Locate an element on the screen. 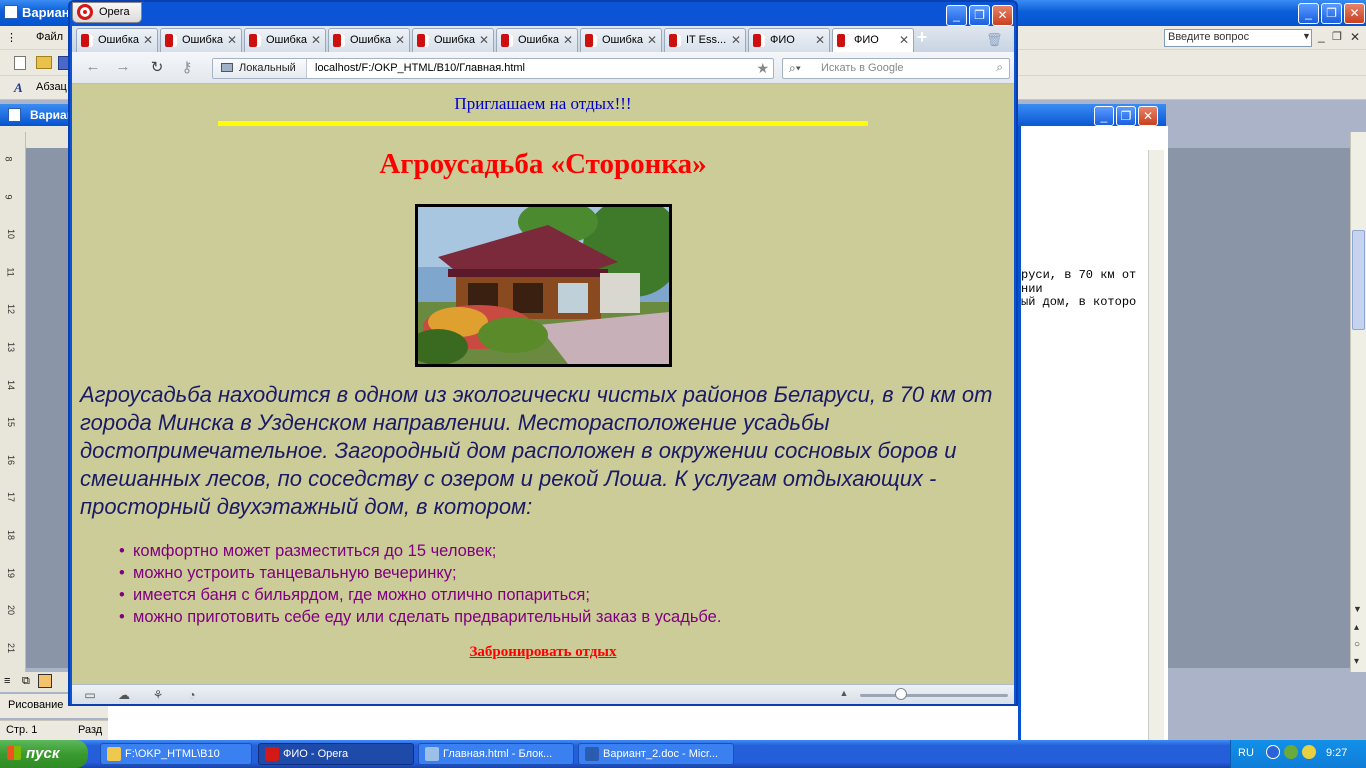 The height and width of the screenshot is (768, 1366). book-link-text: Забронировать отдых is located at coordinates (542, 652).